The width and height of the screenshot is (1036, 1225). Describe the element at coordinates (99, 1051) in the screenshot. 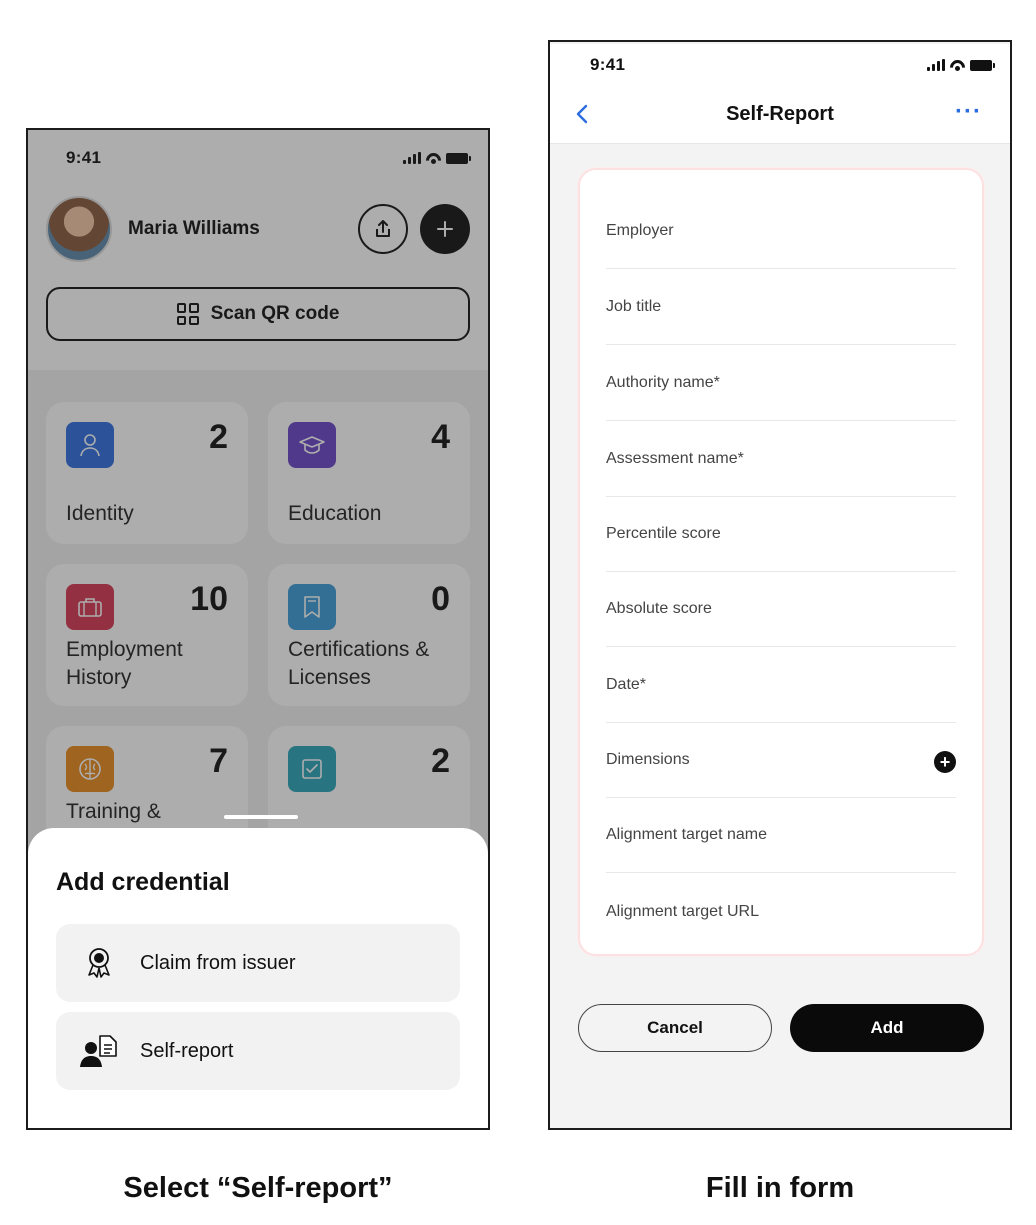

I see `person-document-icon` at that location.